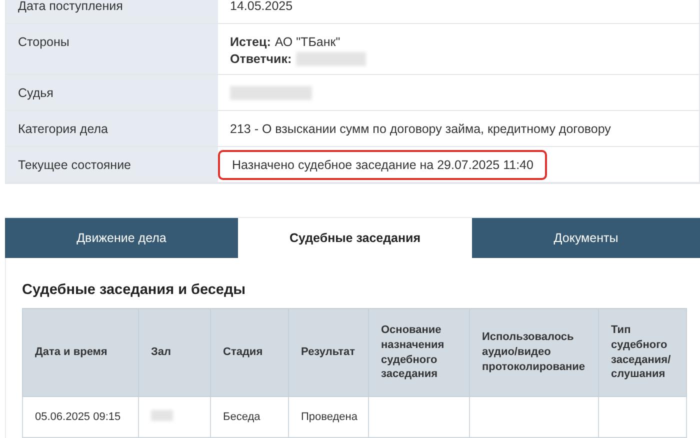 This screenshot has height=438, width=700. What do you see at coordinates (307, 42) in the screenshot?
I see `party-name: АО "ТБанк"` at bounding box center [307, 42].